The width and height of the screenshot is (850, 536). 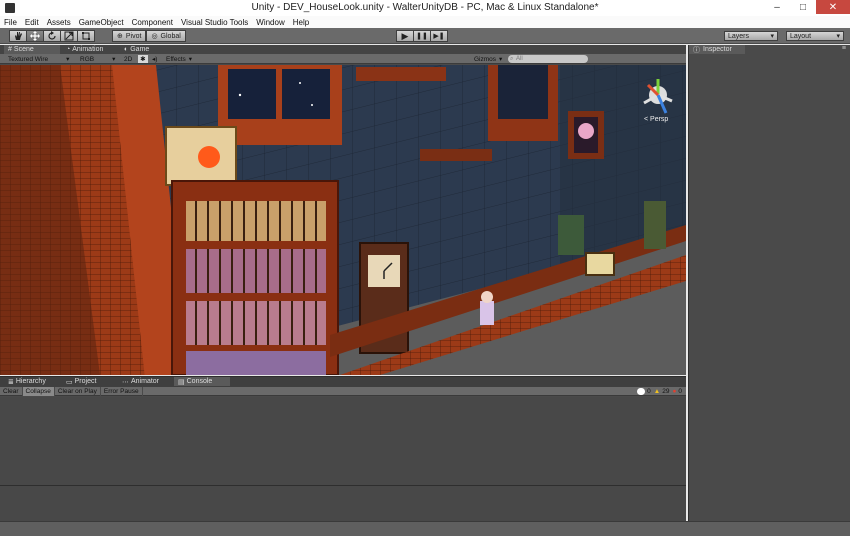 I want to click on minimize-button: –, so click(x=777, y=7).